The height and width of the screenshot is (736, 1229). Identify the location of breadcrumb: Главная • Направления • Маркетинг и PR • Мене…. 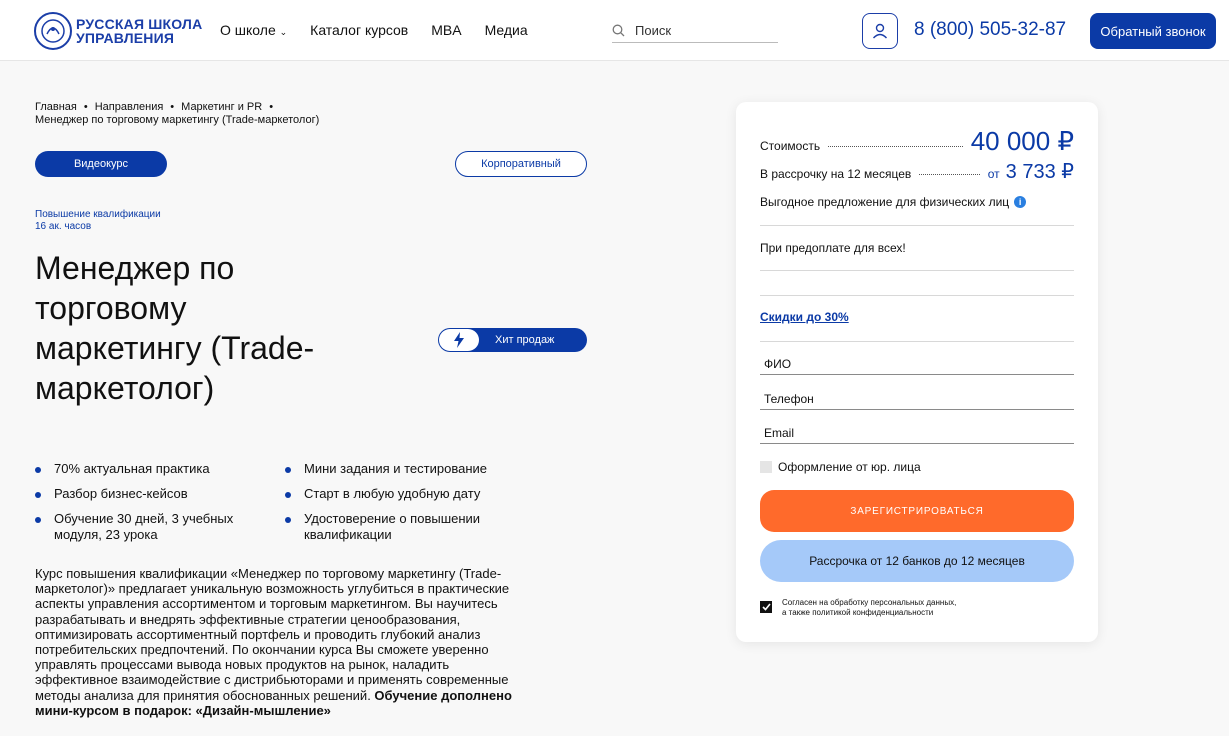
(177, 114).